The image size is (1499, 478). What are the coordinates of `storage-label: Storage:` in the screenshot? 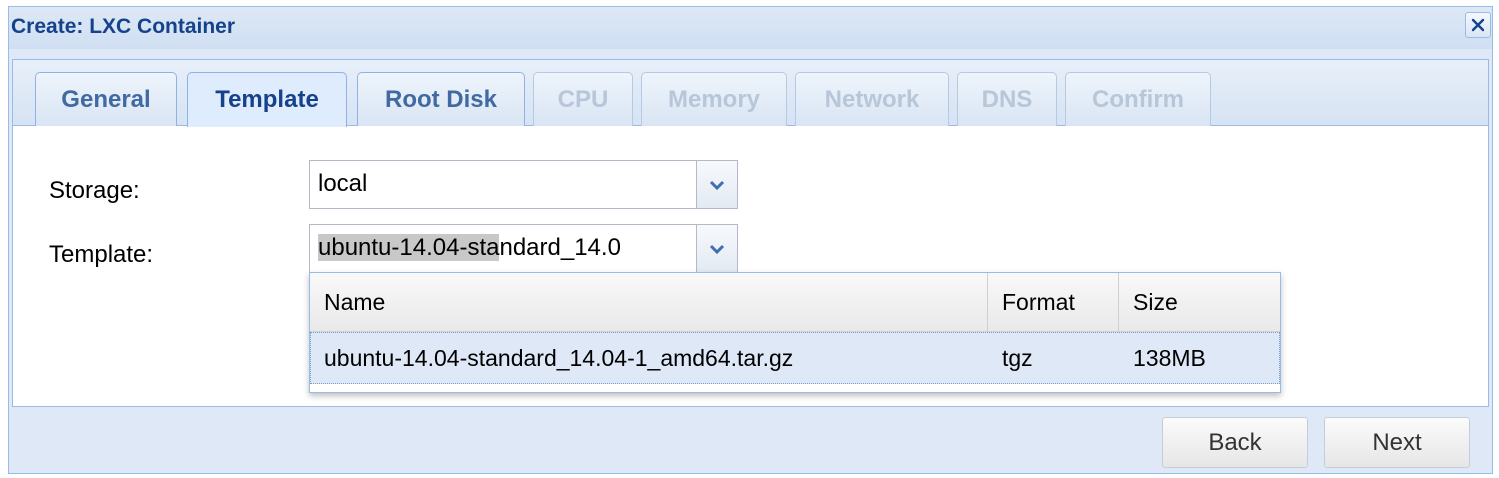 It's located at (94, 190).